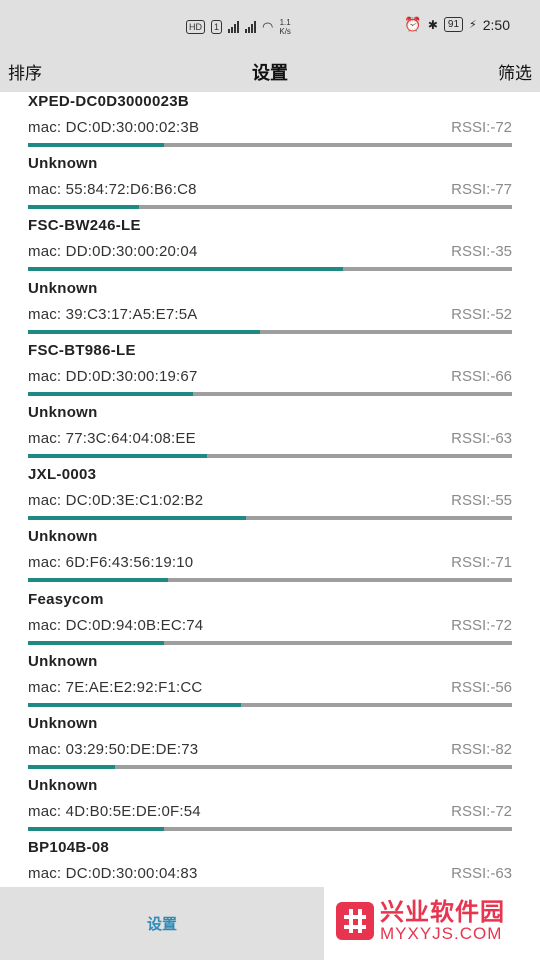 The image size is (540, 960). Describe the element at coordinates (270, 683) in the screenshot. I see `device-row: Unknown mac: 7E:AE:E2:92:F1:CC RSSI:-56` at that location.